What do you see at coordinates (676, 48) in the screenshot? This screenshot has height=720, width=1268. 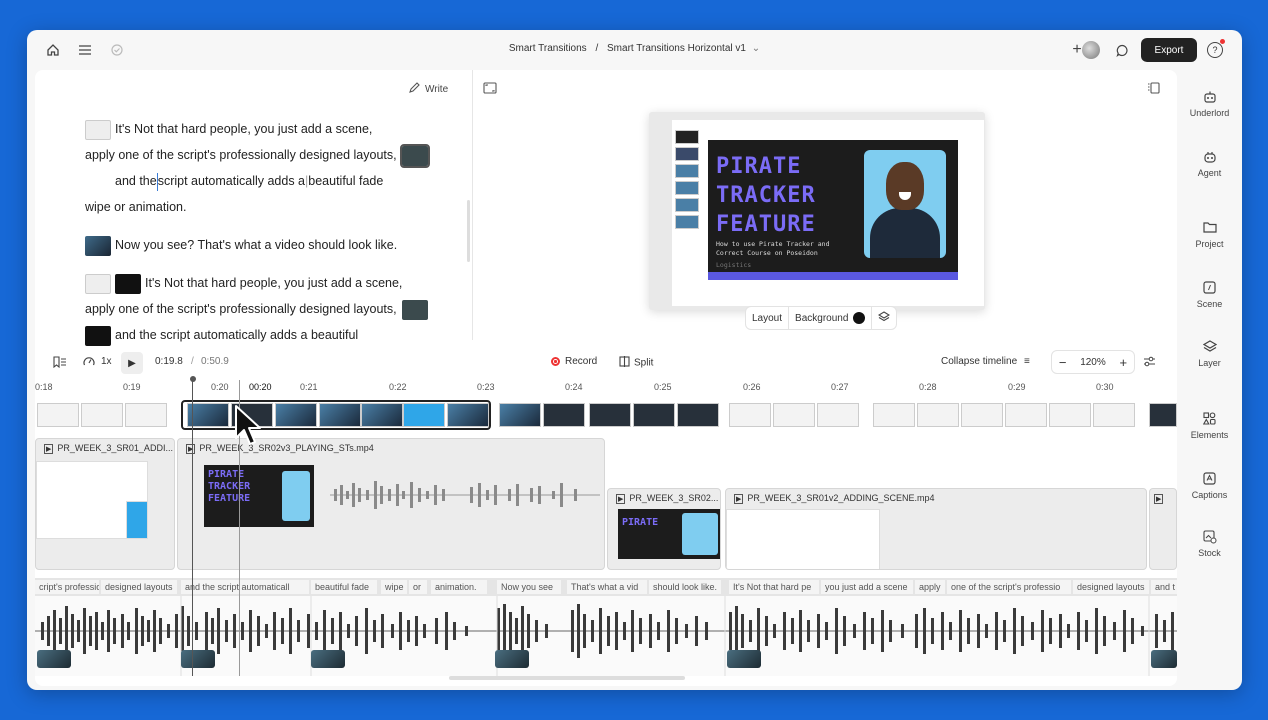 I see `breadcrumb-composition: Smart Transitions Horizontal v1` at bounding box center [676, 48].